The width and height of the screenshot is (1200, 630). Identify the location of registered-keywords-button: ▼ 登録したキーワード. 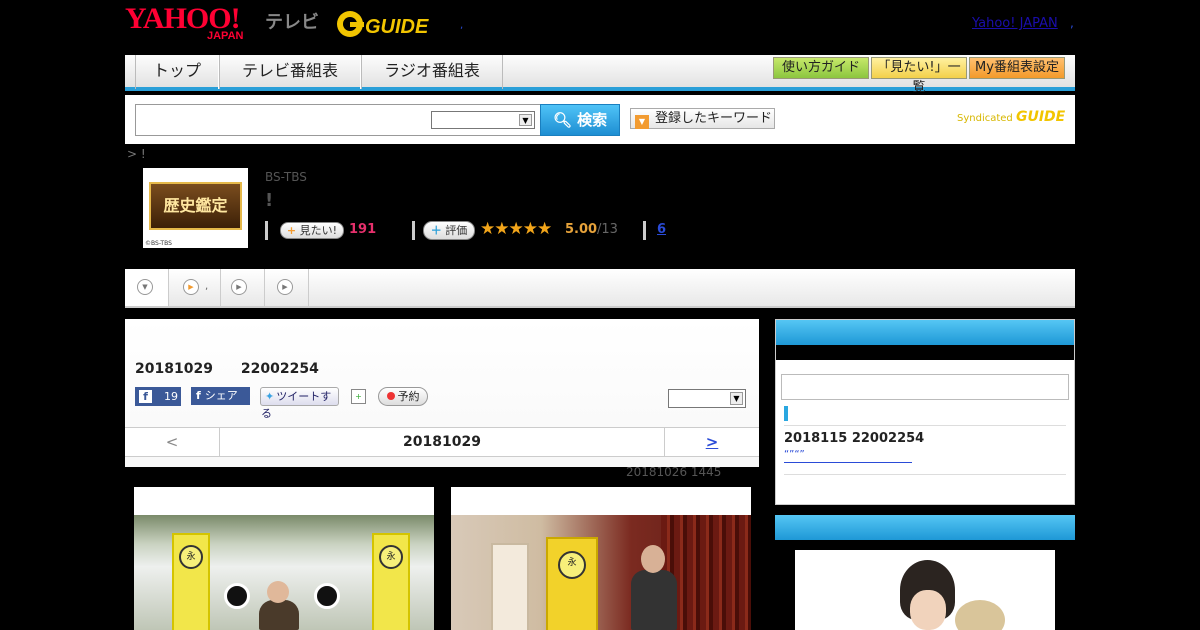
(702, 118).